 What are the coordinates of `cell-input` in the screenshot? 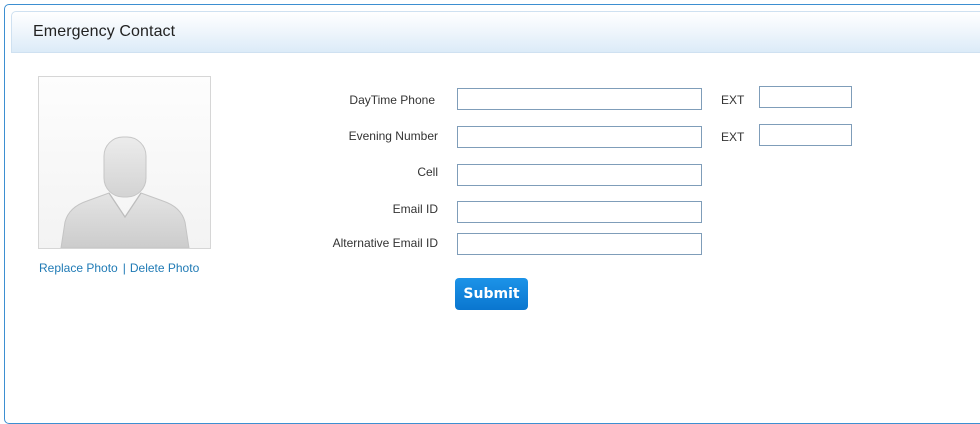 It's located at (579, 175).